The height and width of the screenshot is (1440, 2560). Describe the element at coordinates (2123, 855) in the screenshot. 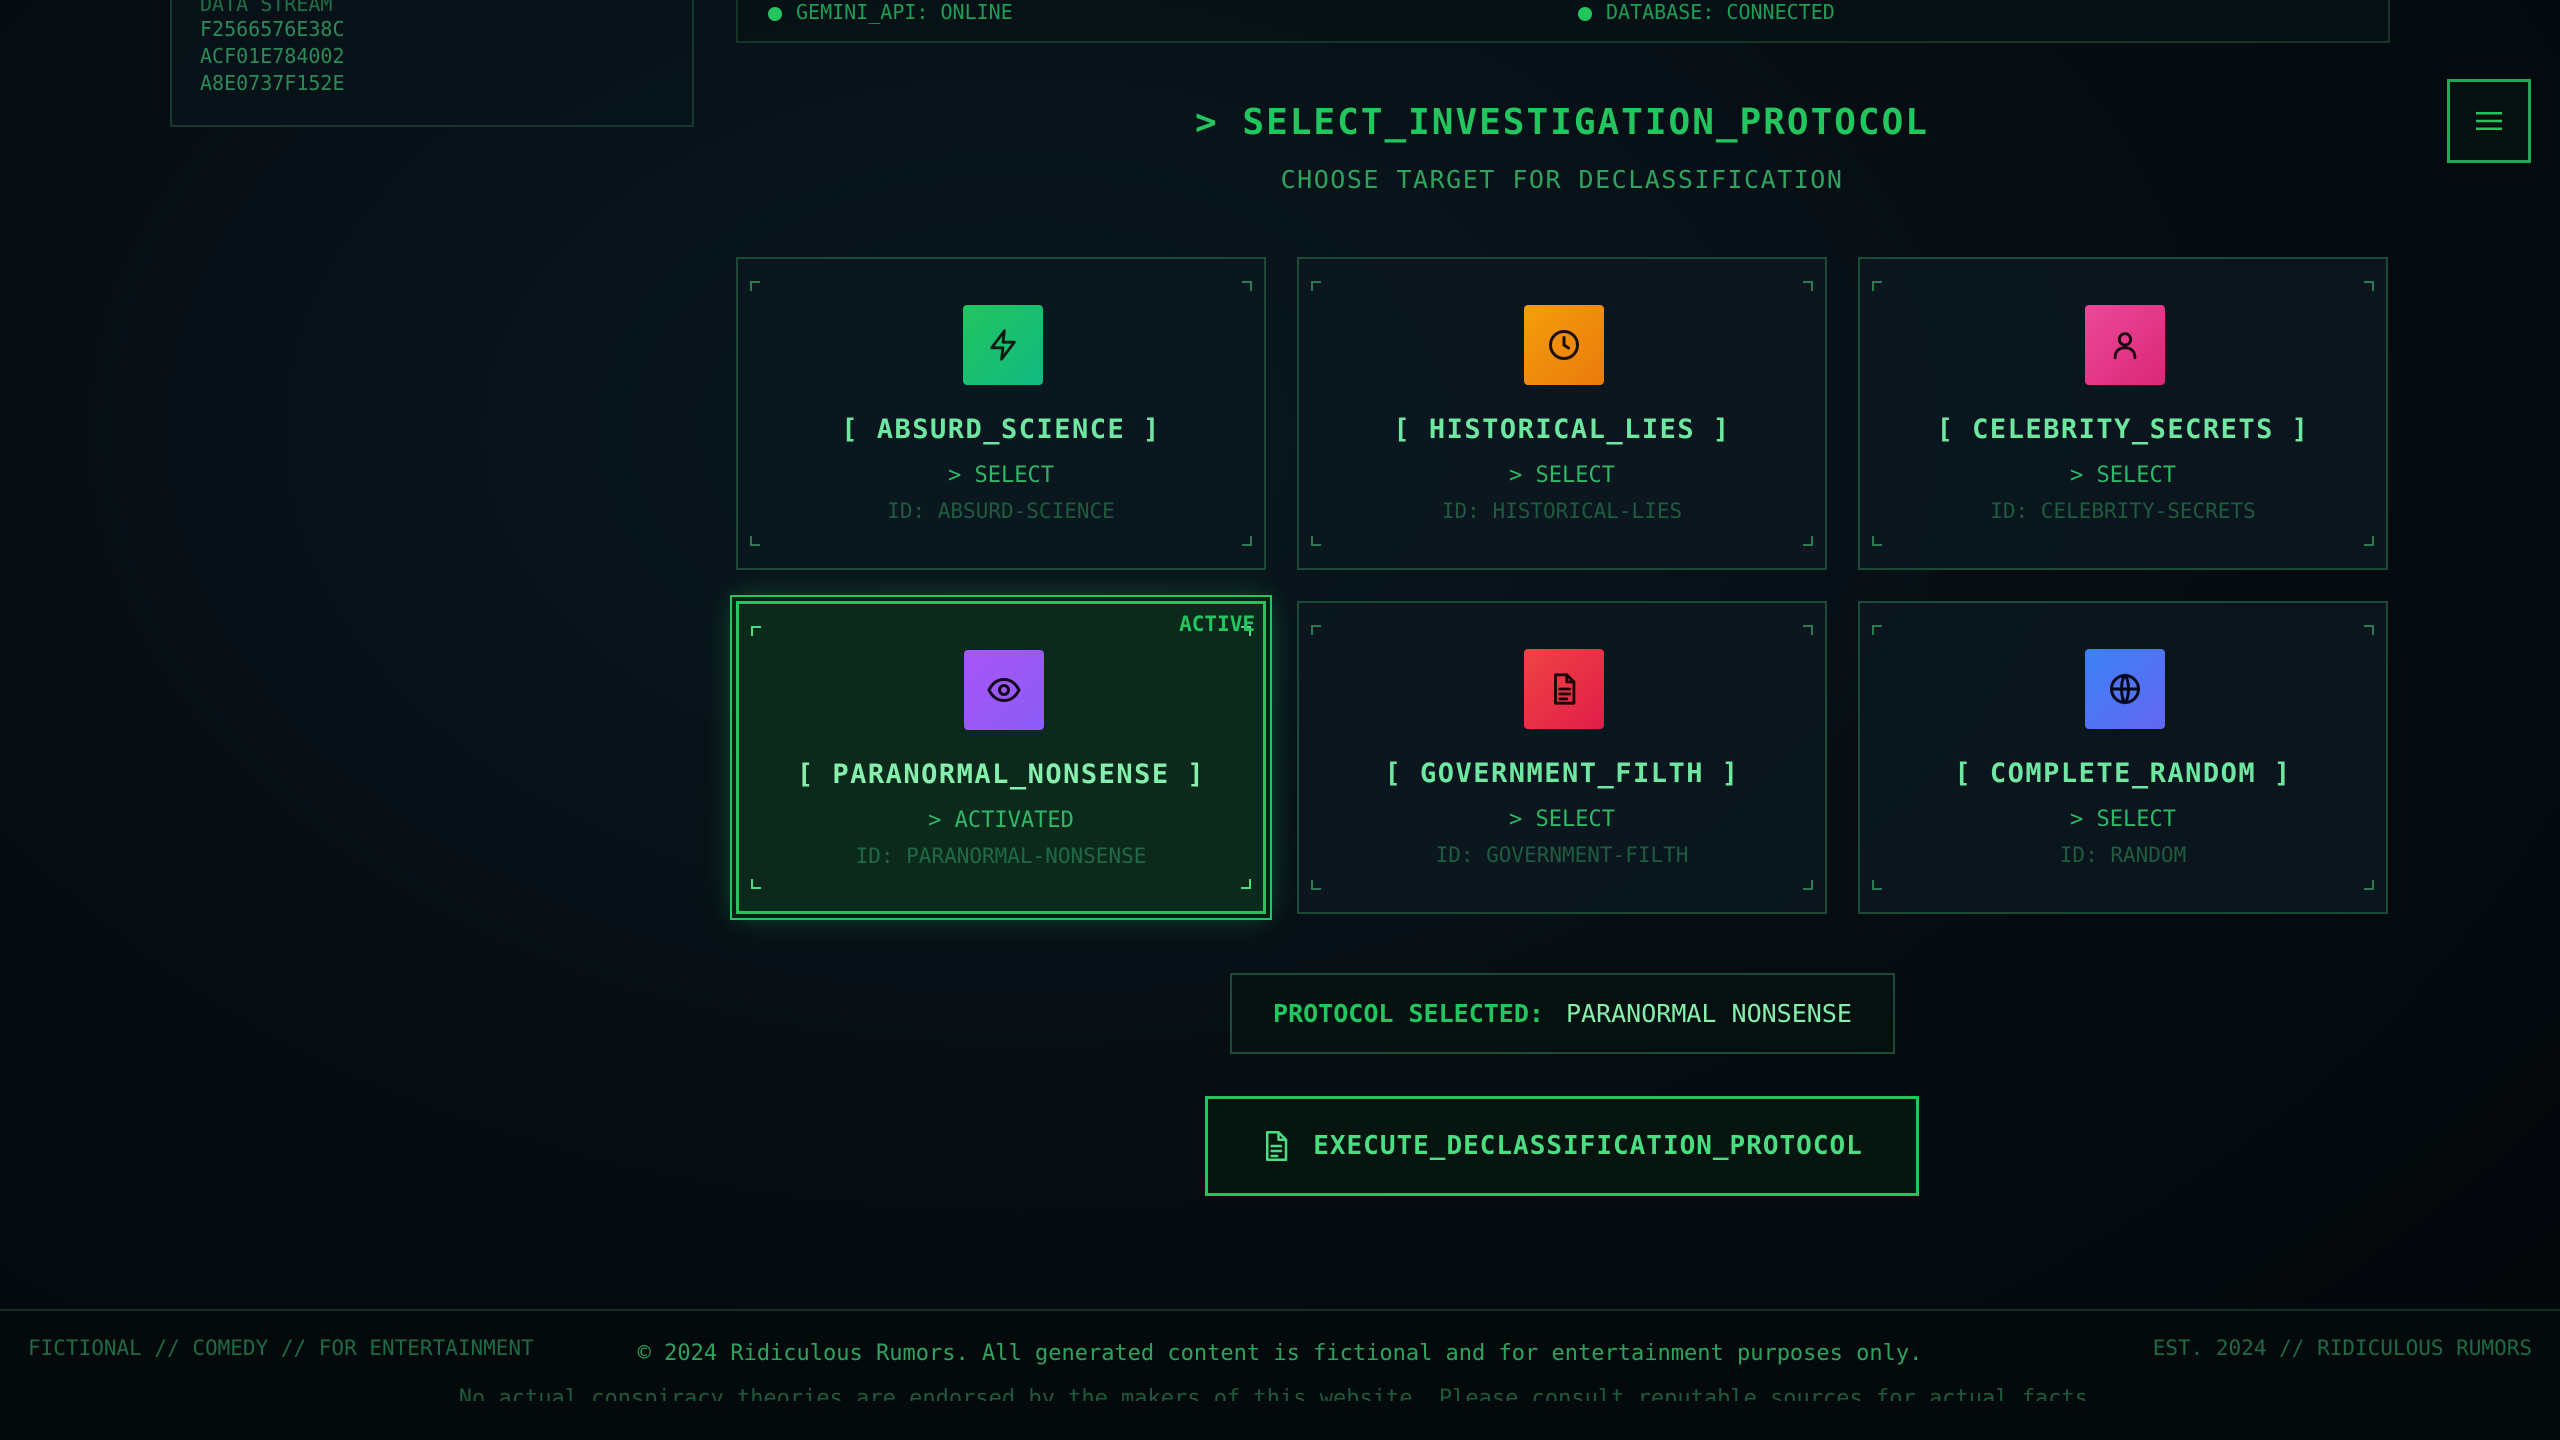

I see `card-id: ID: RANDOM` at that location.